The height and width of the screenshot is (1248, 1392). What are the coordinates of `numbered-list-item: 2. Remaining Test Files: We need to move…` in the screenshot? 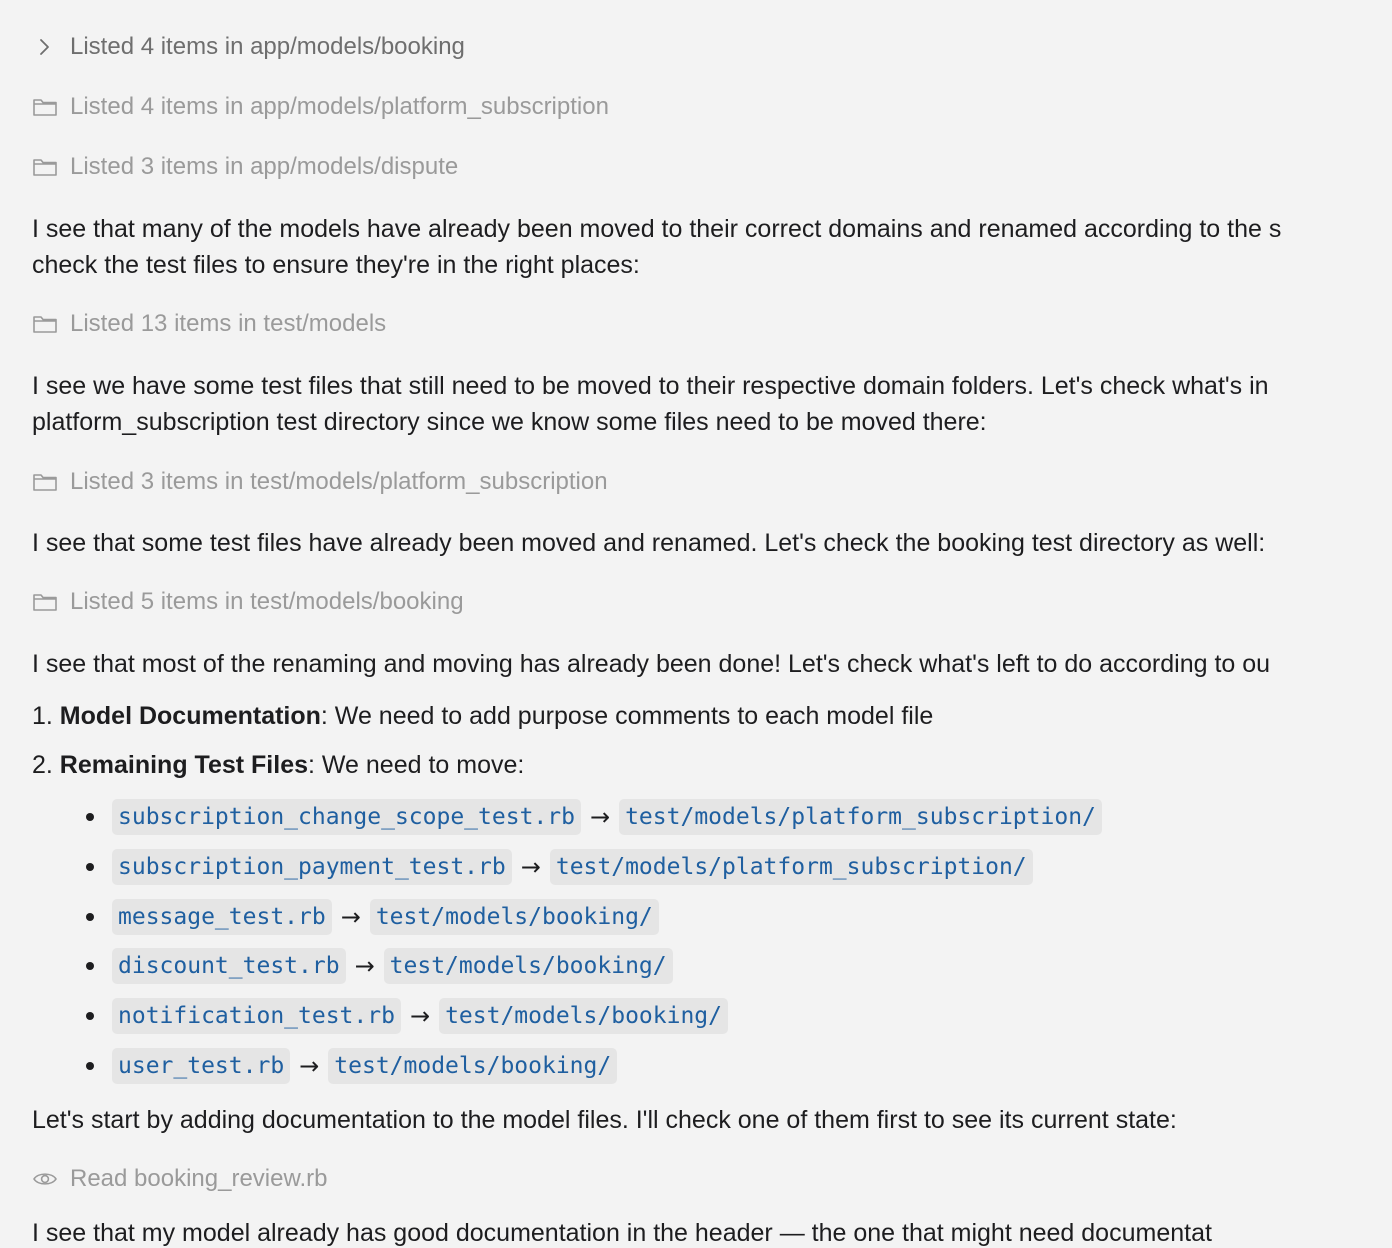 It's located at (278, 765).